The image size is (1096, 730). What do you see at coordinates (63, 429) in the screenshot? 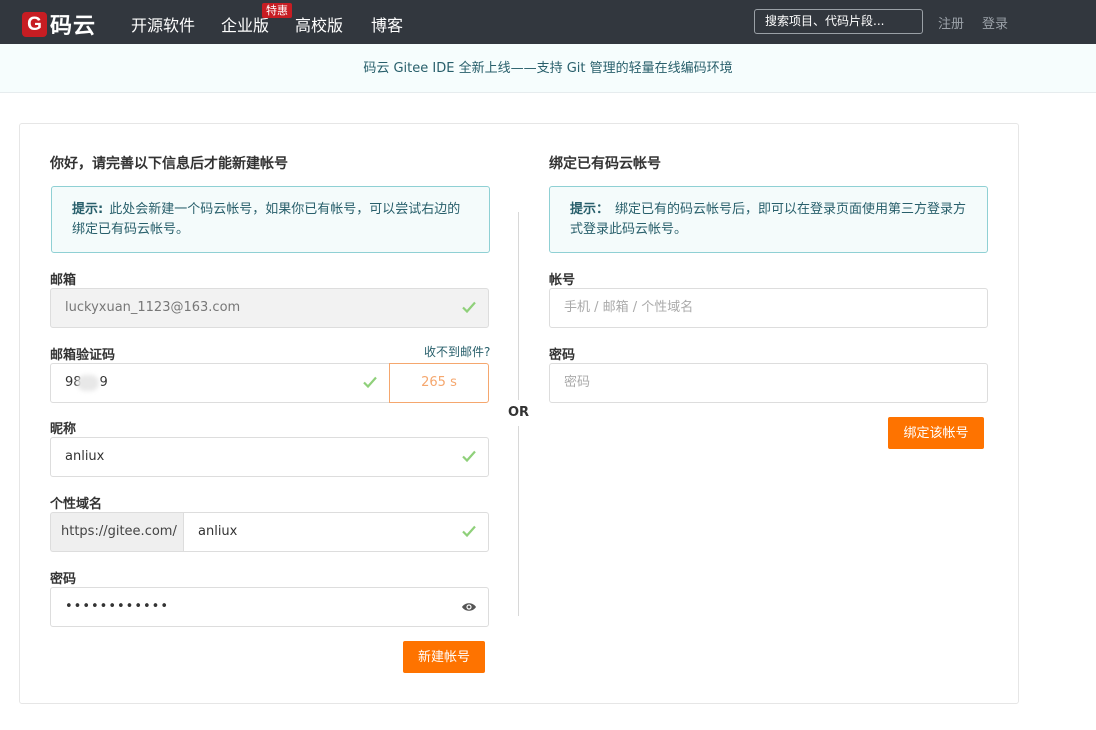
I see `nickname-label: 昵称` at bounding box center [63, 429].